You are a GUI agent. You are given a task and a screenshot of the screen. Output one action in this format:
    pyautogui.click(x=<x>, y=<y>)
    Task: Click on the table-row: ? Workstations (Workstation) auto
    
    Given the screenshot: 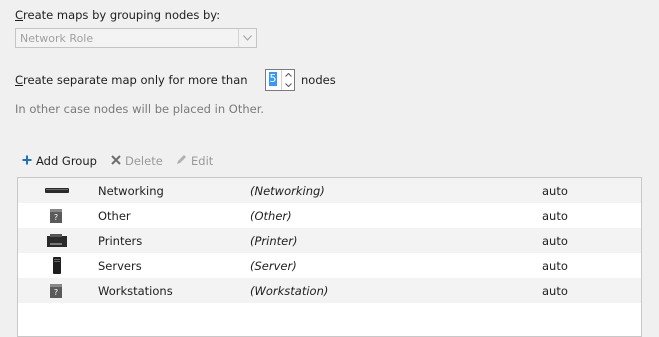 What is the action you would take?
    pyautogui.click(x=329, y=290)
    